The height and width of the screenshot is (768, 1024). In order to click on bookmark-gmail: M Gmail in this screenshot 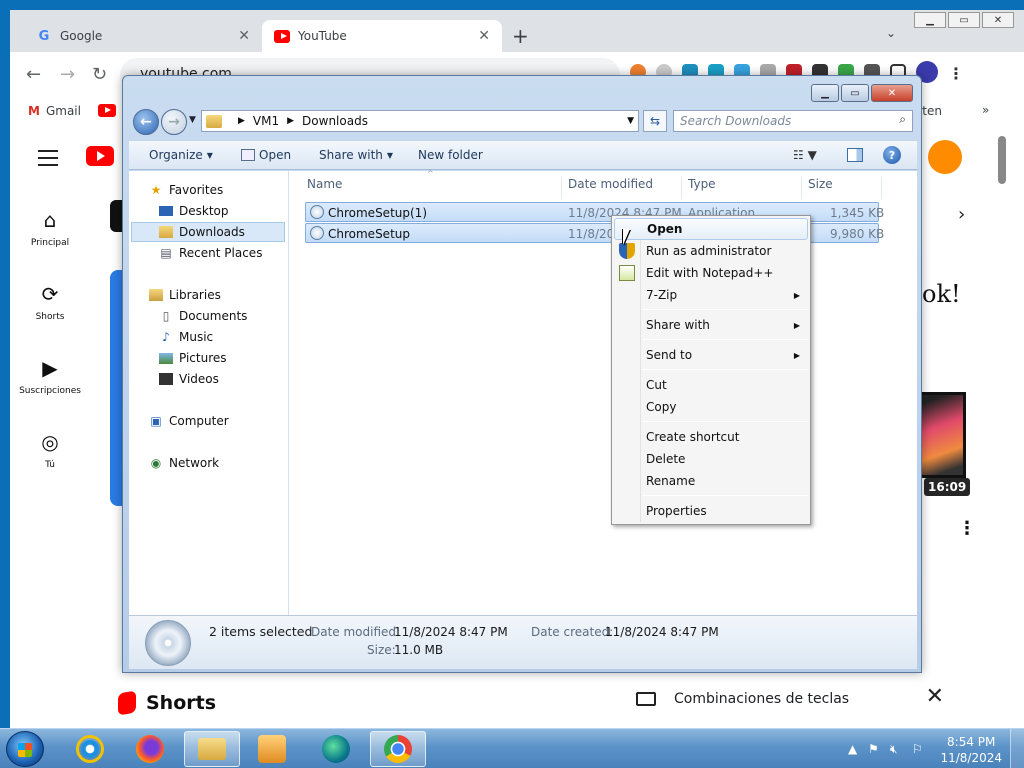, I will do `click(54, 111)`.